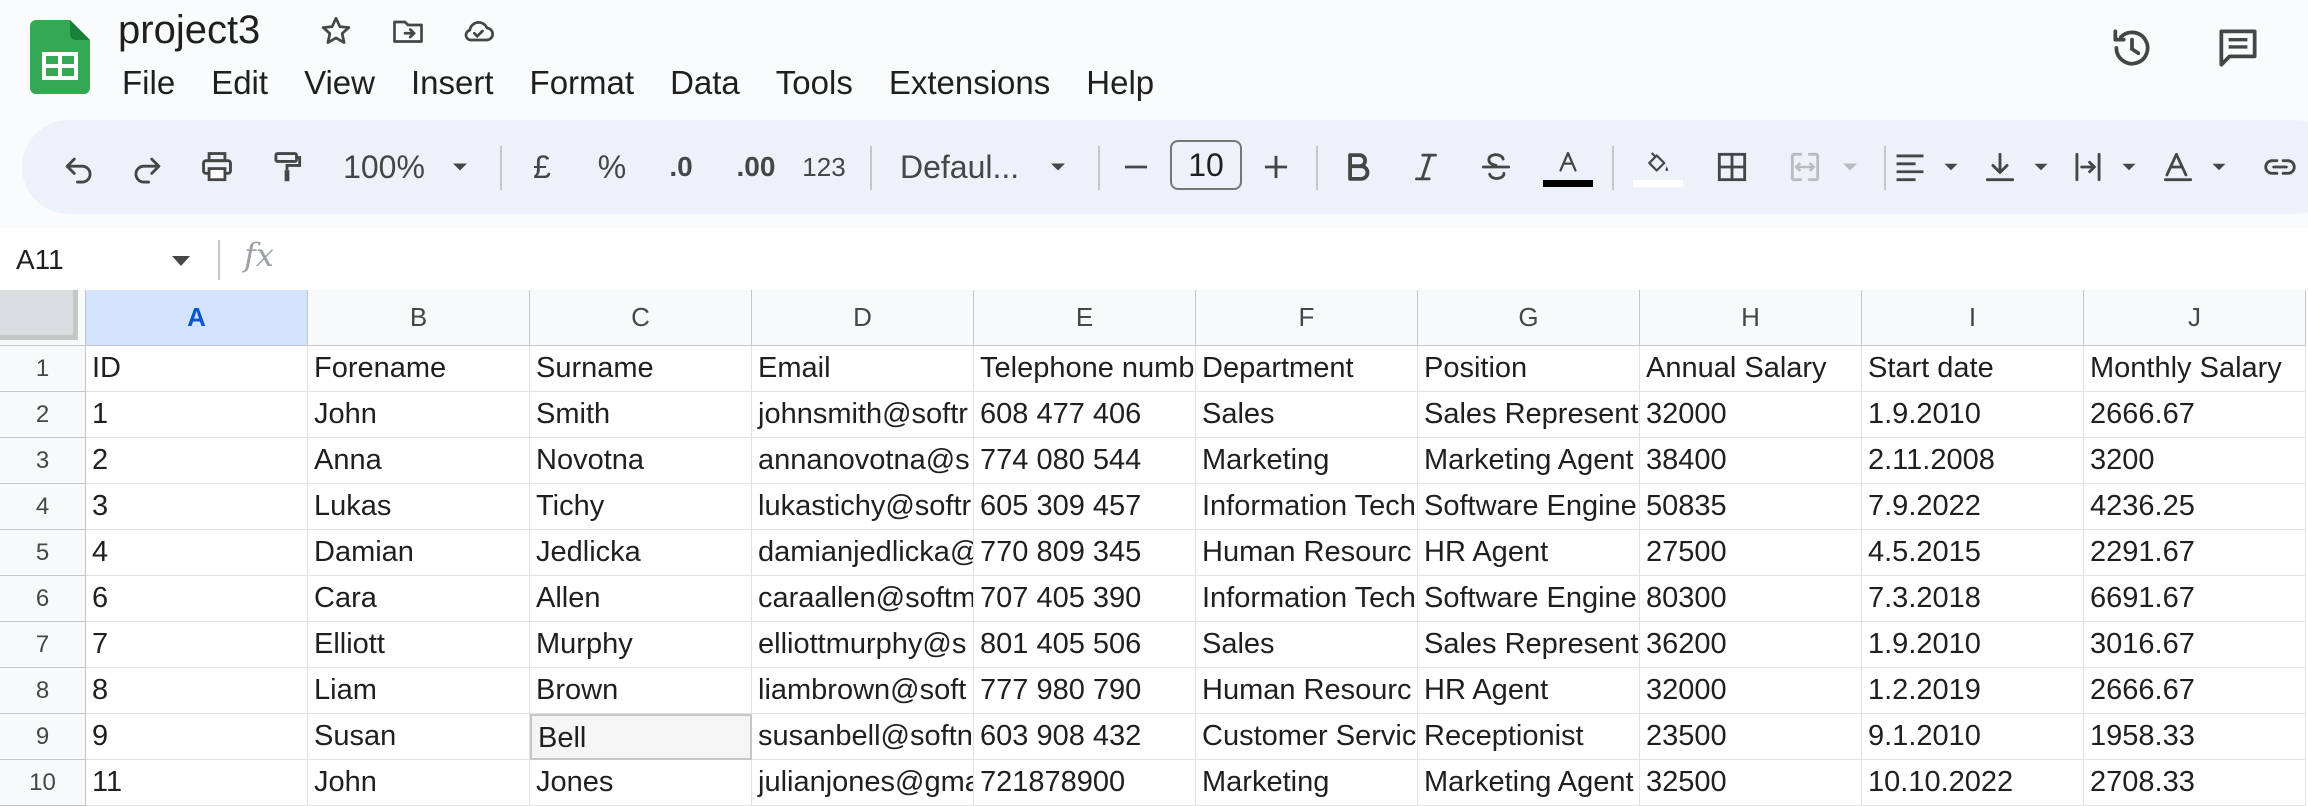 This screenshot has height=806, width=2308. What do you see at coordinates (1307, 415) in the screenshot?
I see `cell-f2: Sales` at bounding box center [1307, 415].